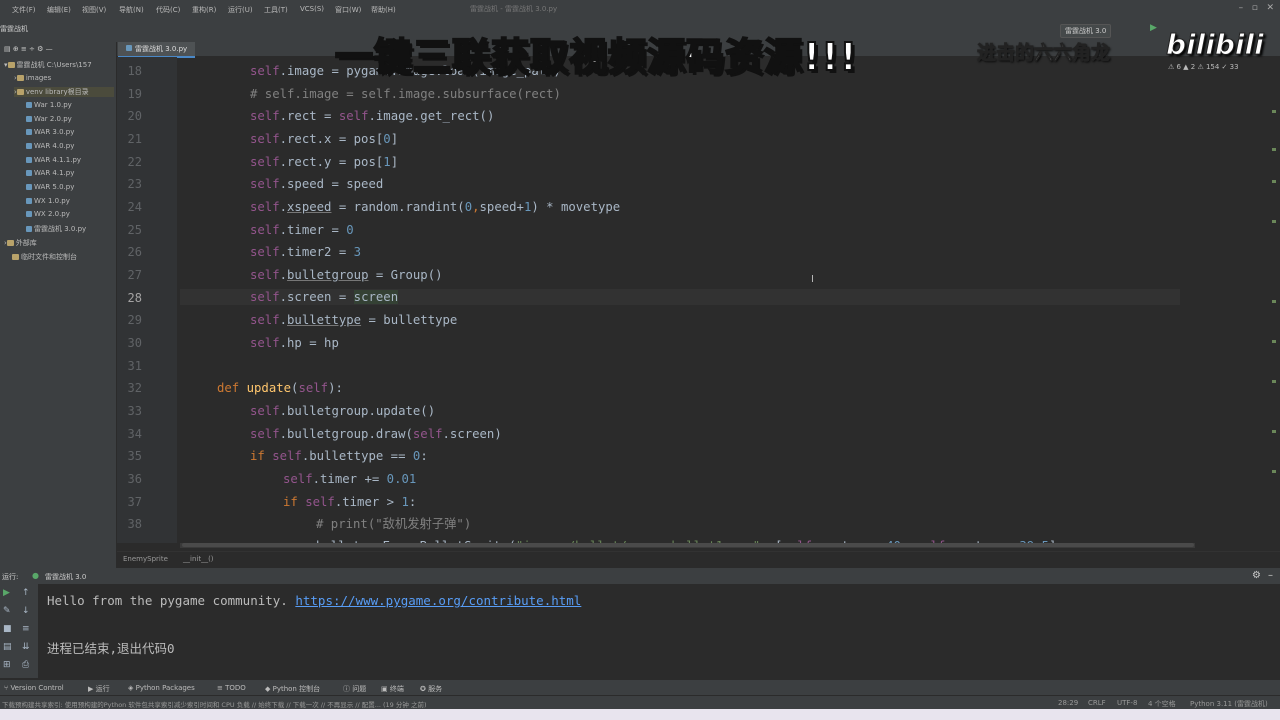 Image resolution: width=1280 pixels, height=720 pixels. I want to click on run-config-select: 雷霆战机 3.0, so click(1086, 31).